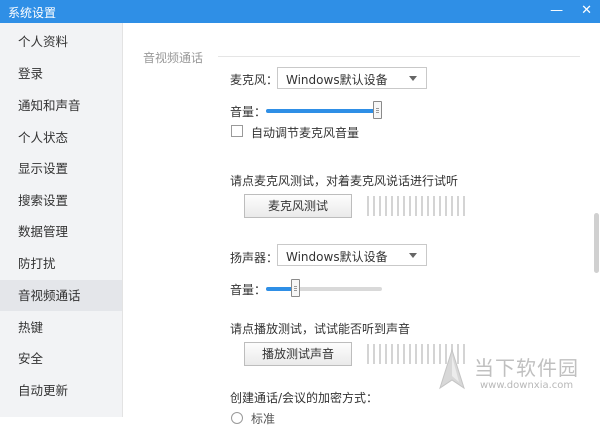 Image resolution: width=600 pixels, height=427 pixels. What do you see at coordinates (337, 257) in the screenshot?
I see `speaker-device-value: Windows默认设备` at bounding box center [337, 257].